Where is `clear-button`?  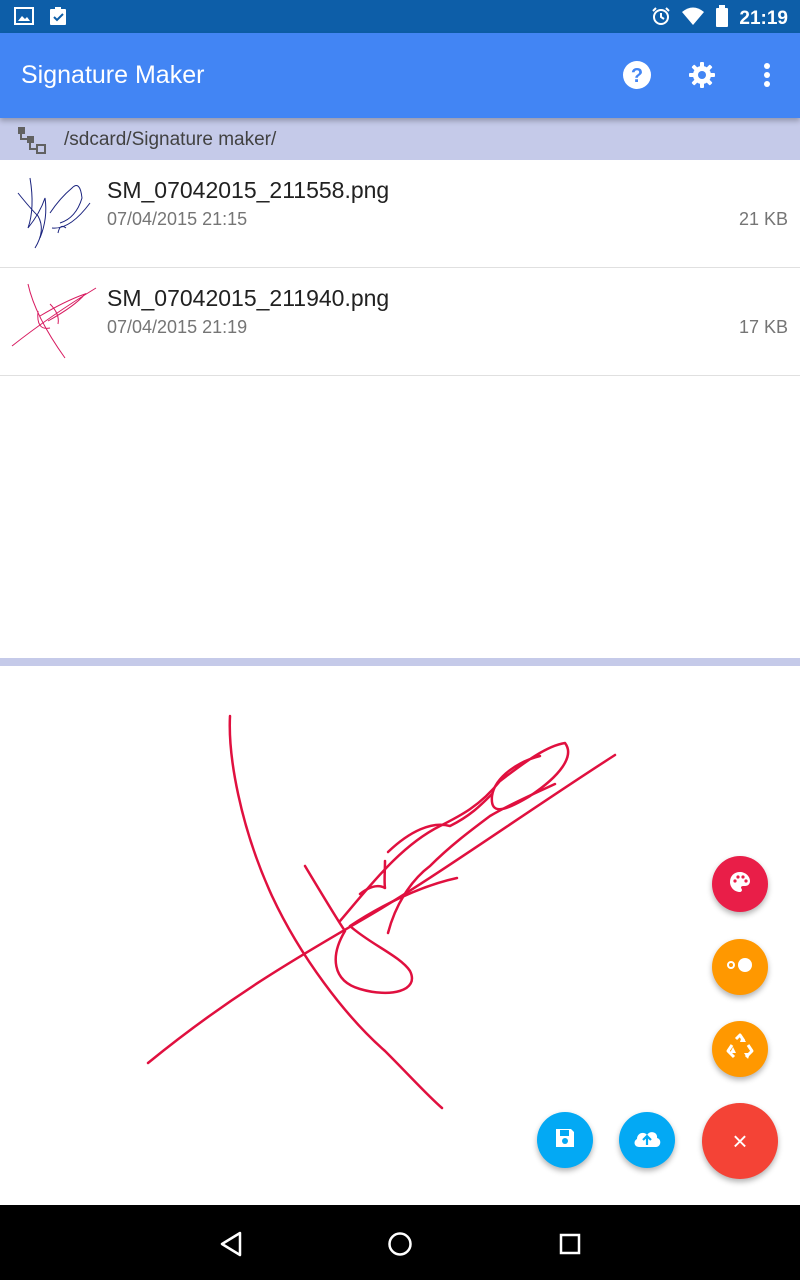
clear-button is located at coordinates (740, 1049).